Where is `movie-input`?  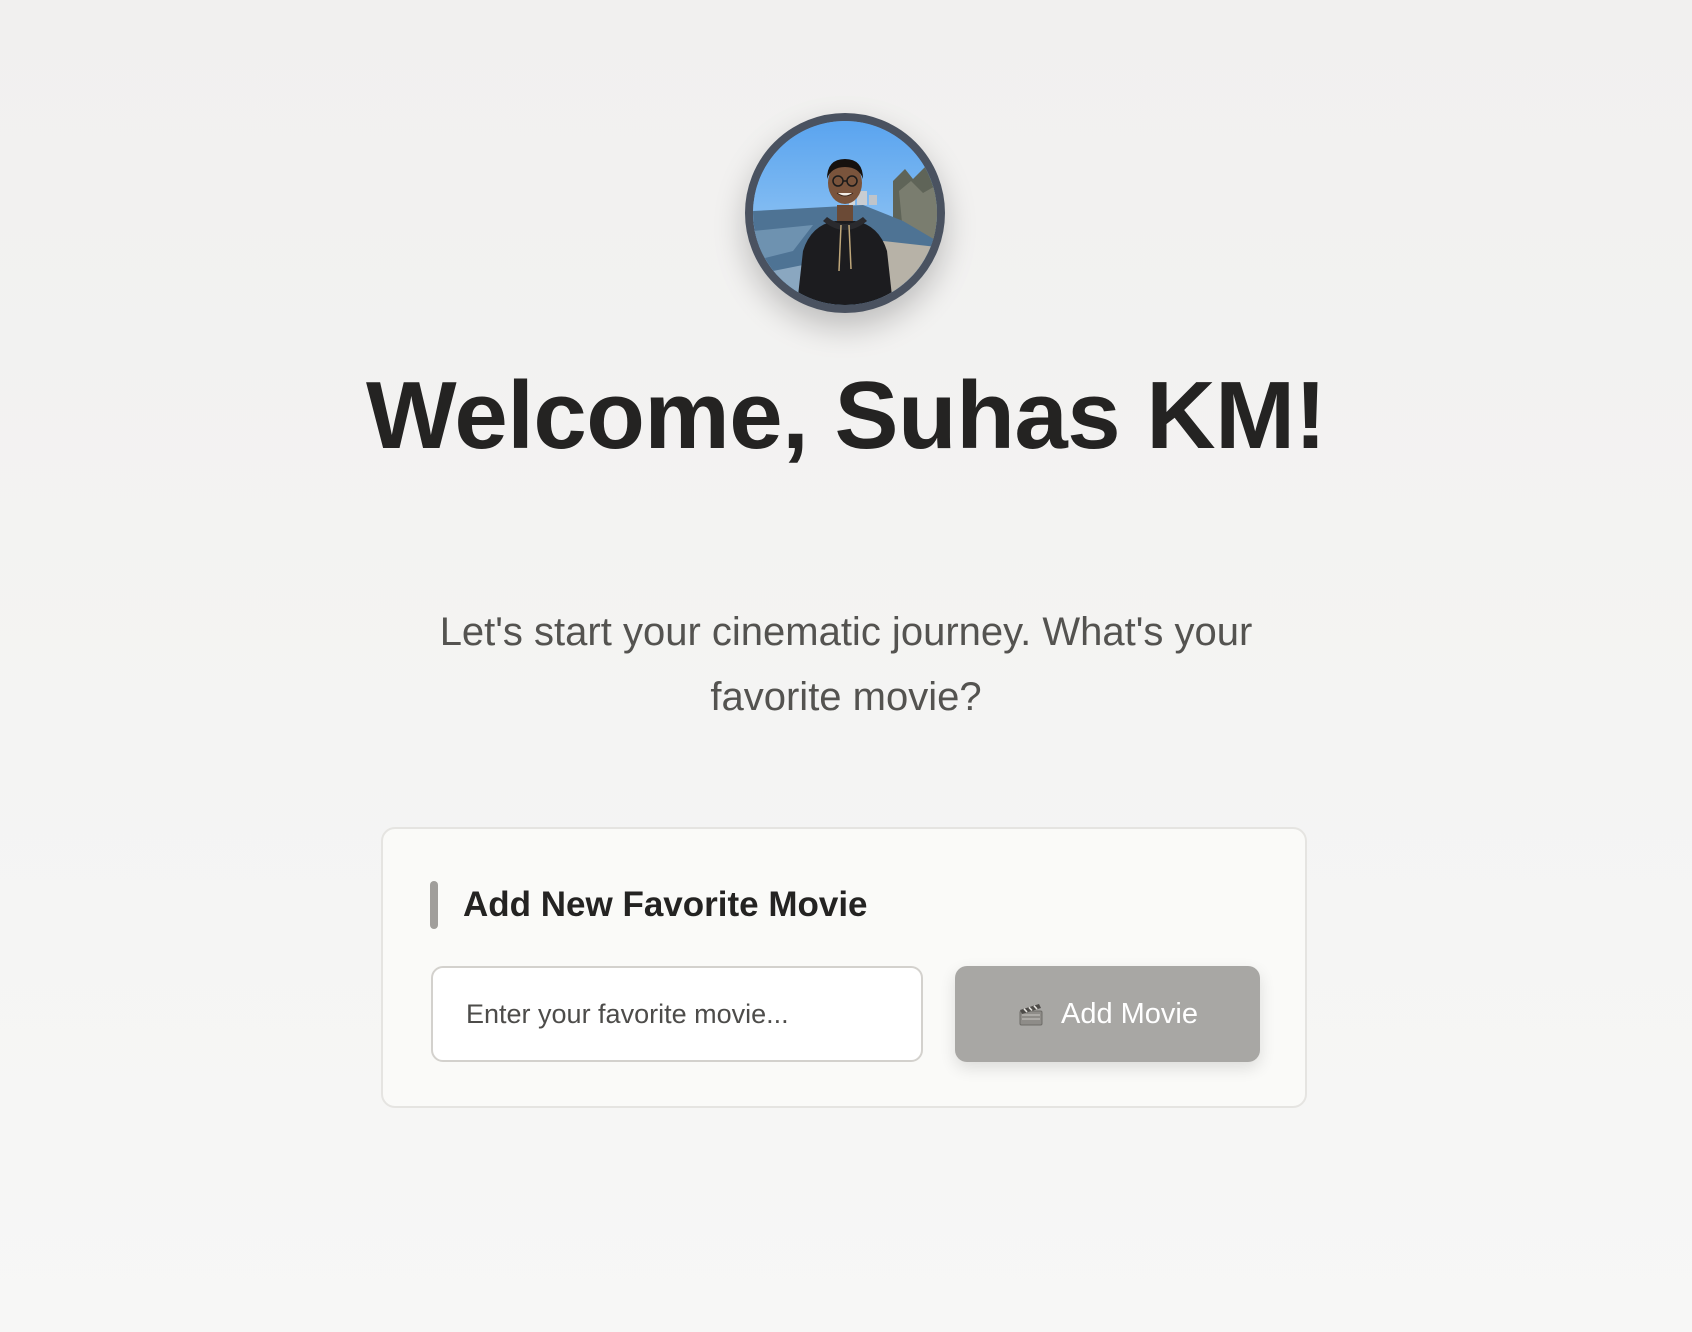 movie-input is located at coordinates (677, 1014).